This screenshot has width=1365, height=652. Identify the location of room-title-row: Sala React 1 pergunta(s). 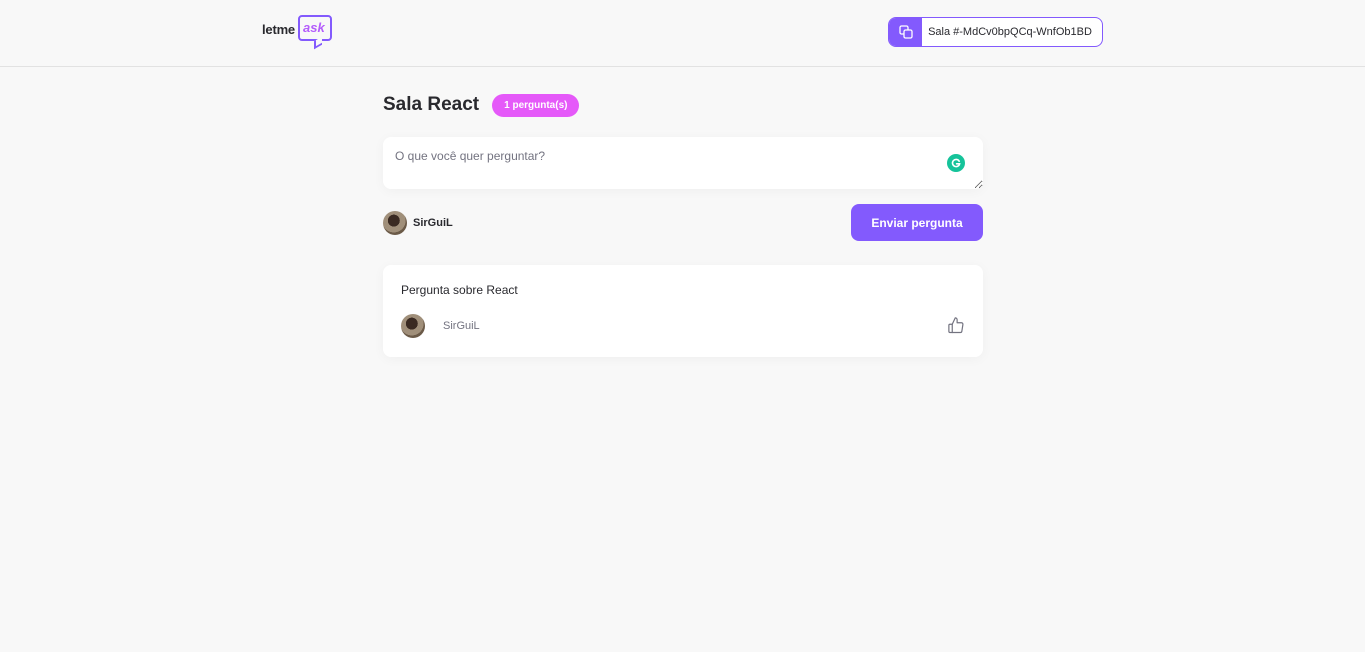
(683, 105).